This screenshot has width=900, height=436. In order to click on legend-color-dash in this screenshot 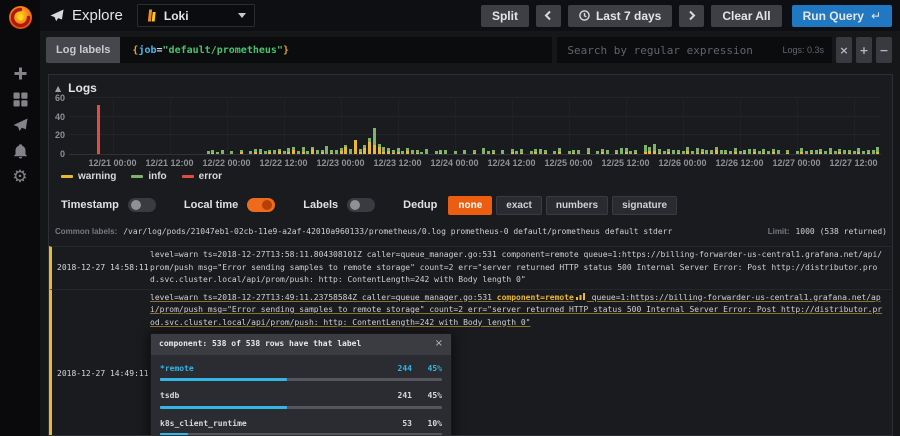, I will do `click(137, 176)`.